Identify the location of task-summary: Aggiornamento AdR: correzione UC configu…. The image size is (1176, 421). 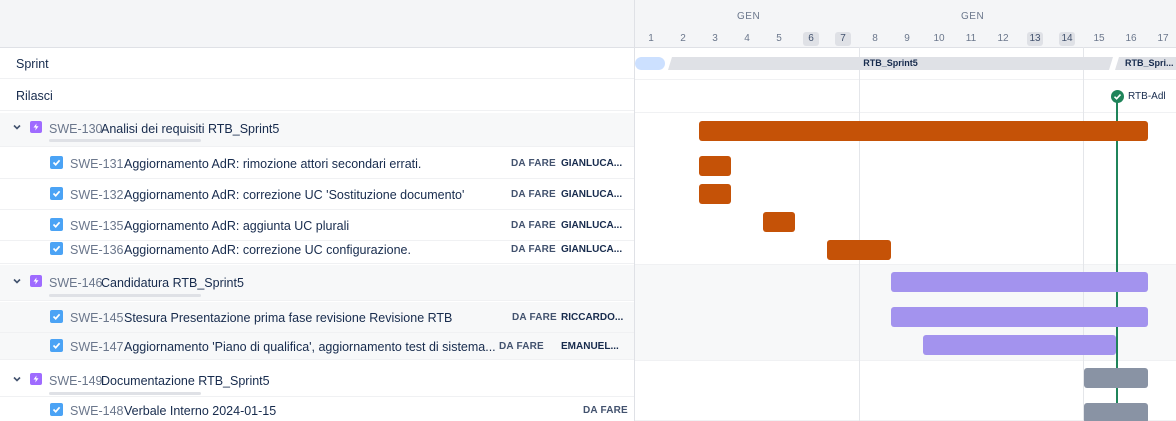
(267, 250).